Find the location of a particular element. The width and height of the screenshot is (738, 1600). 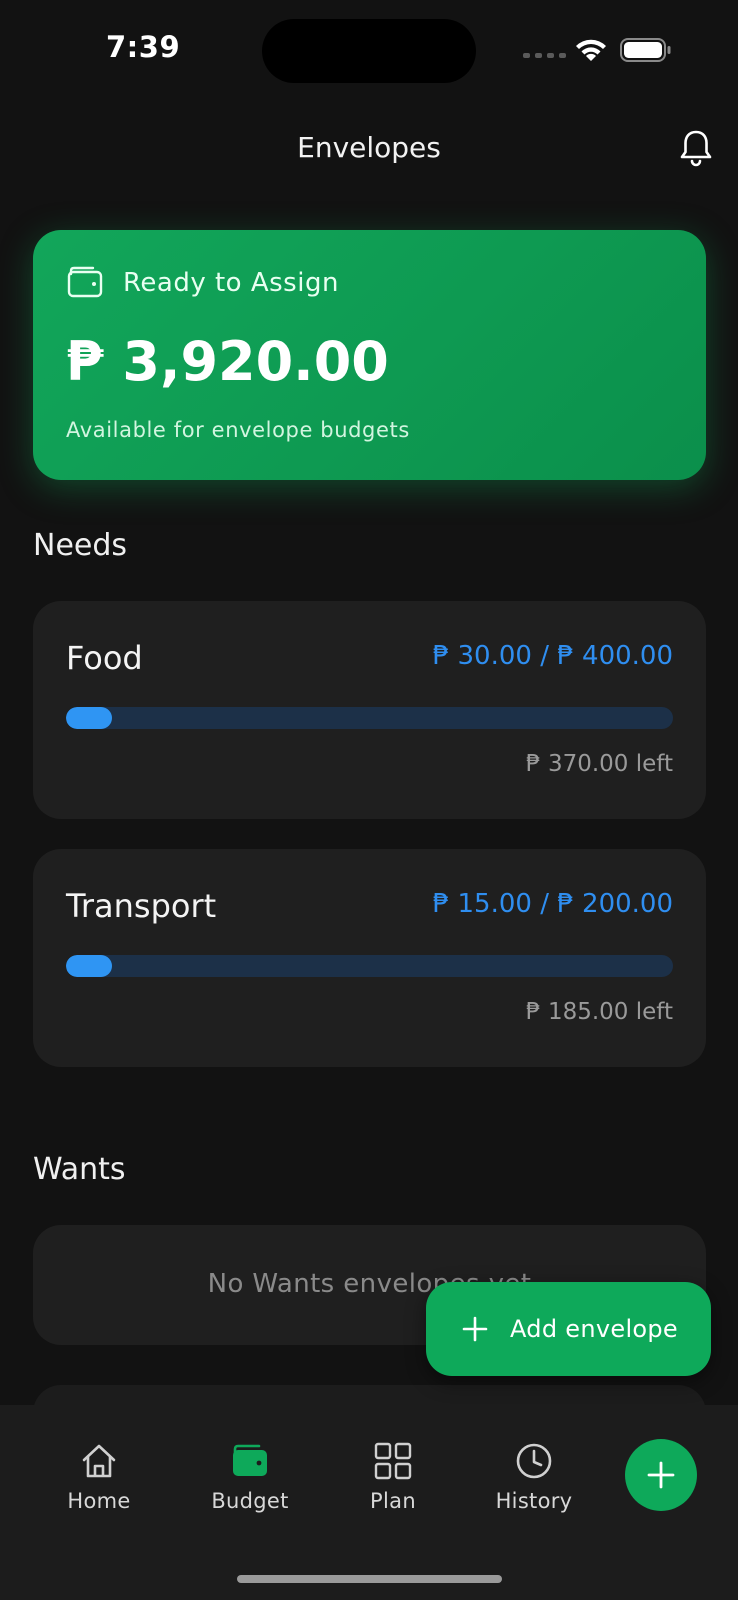

bottom-navigation: Home Budget Plan History is located at coordinates (369, 1502).